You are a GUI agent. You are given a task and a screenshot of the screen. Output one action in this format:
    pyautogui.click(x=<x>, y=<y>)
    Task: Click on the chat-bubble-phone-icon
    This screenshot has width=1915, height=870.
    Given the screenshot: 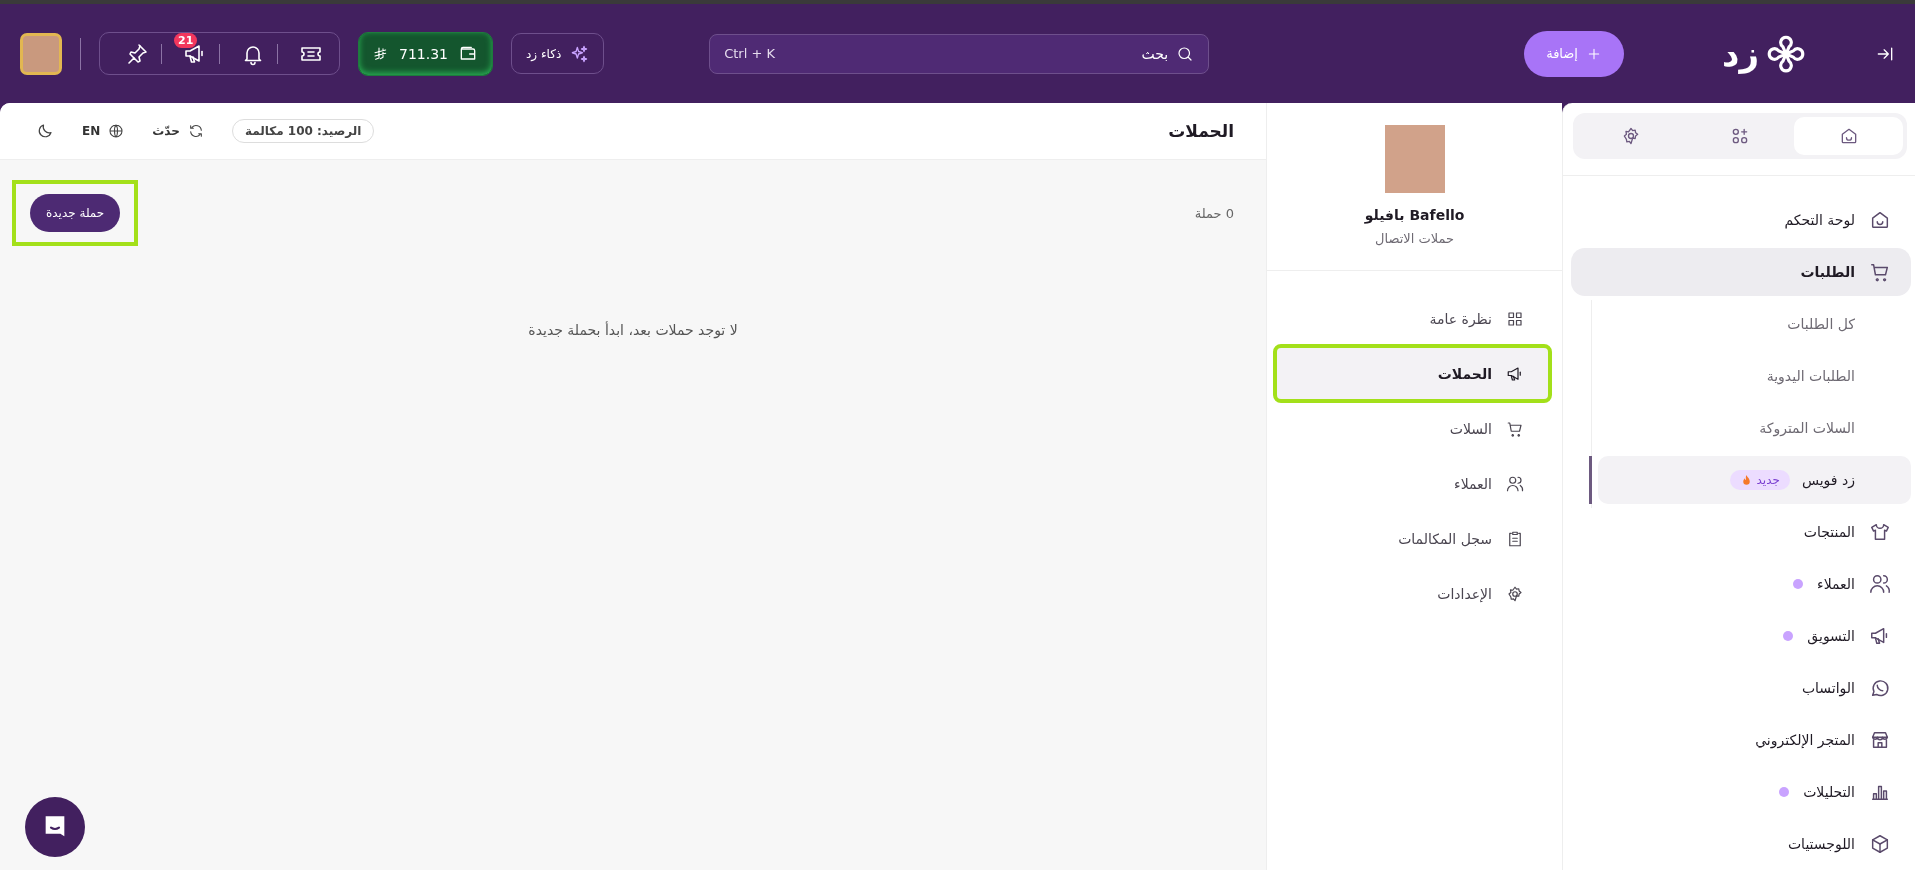 What is the action you would take?
    pyautogui.click(x=1880, y=688)
    